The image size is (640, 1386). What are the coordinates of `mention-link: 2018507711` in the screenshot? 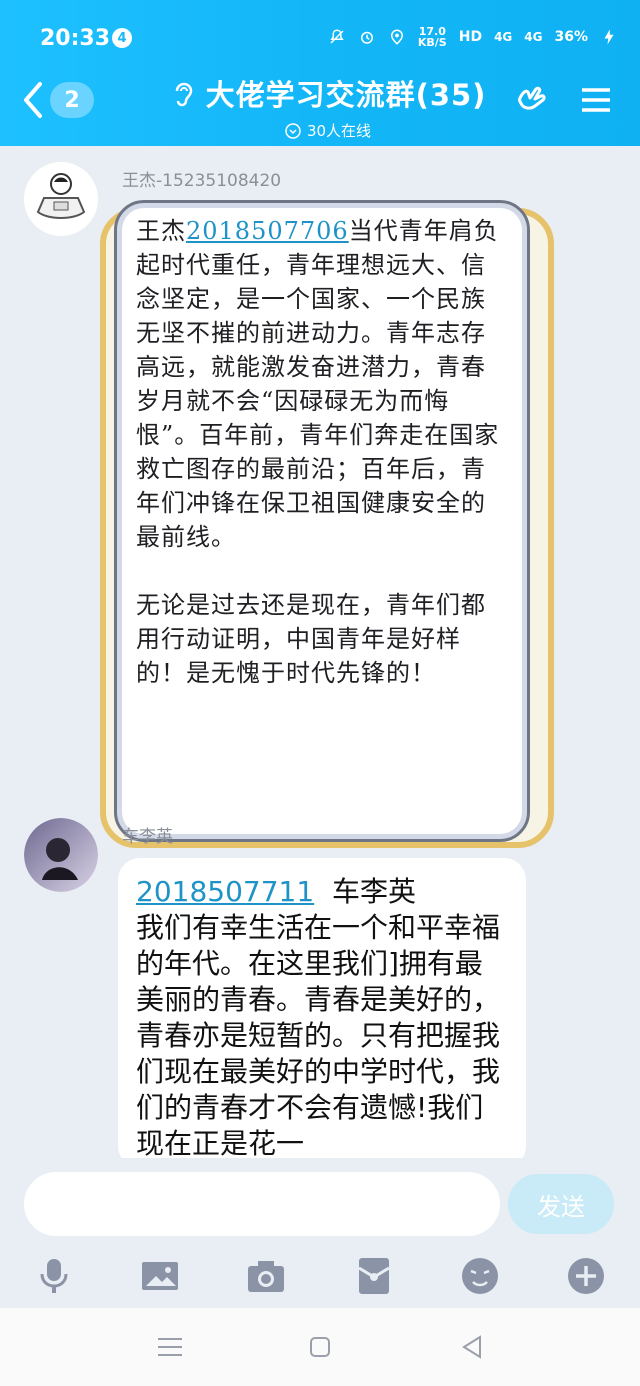 It's located at (225, 891).